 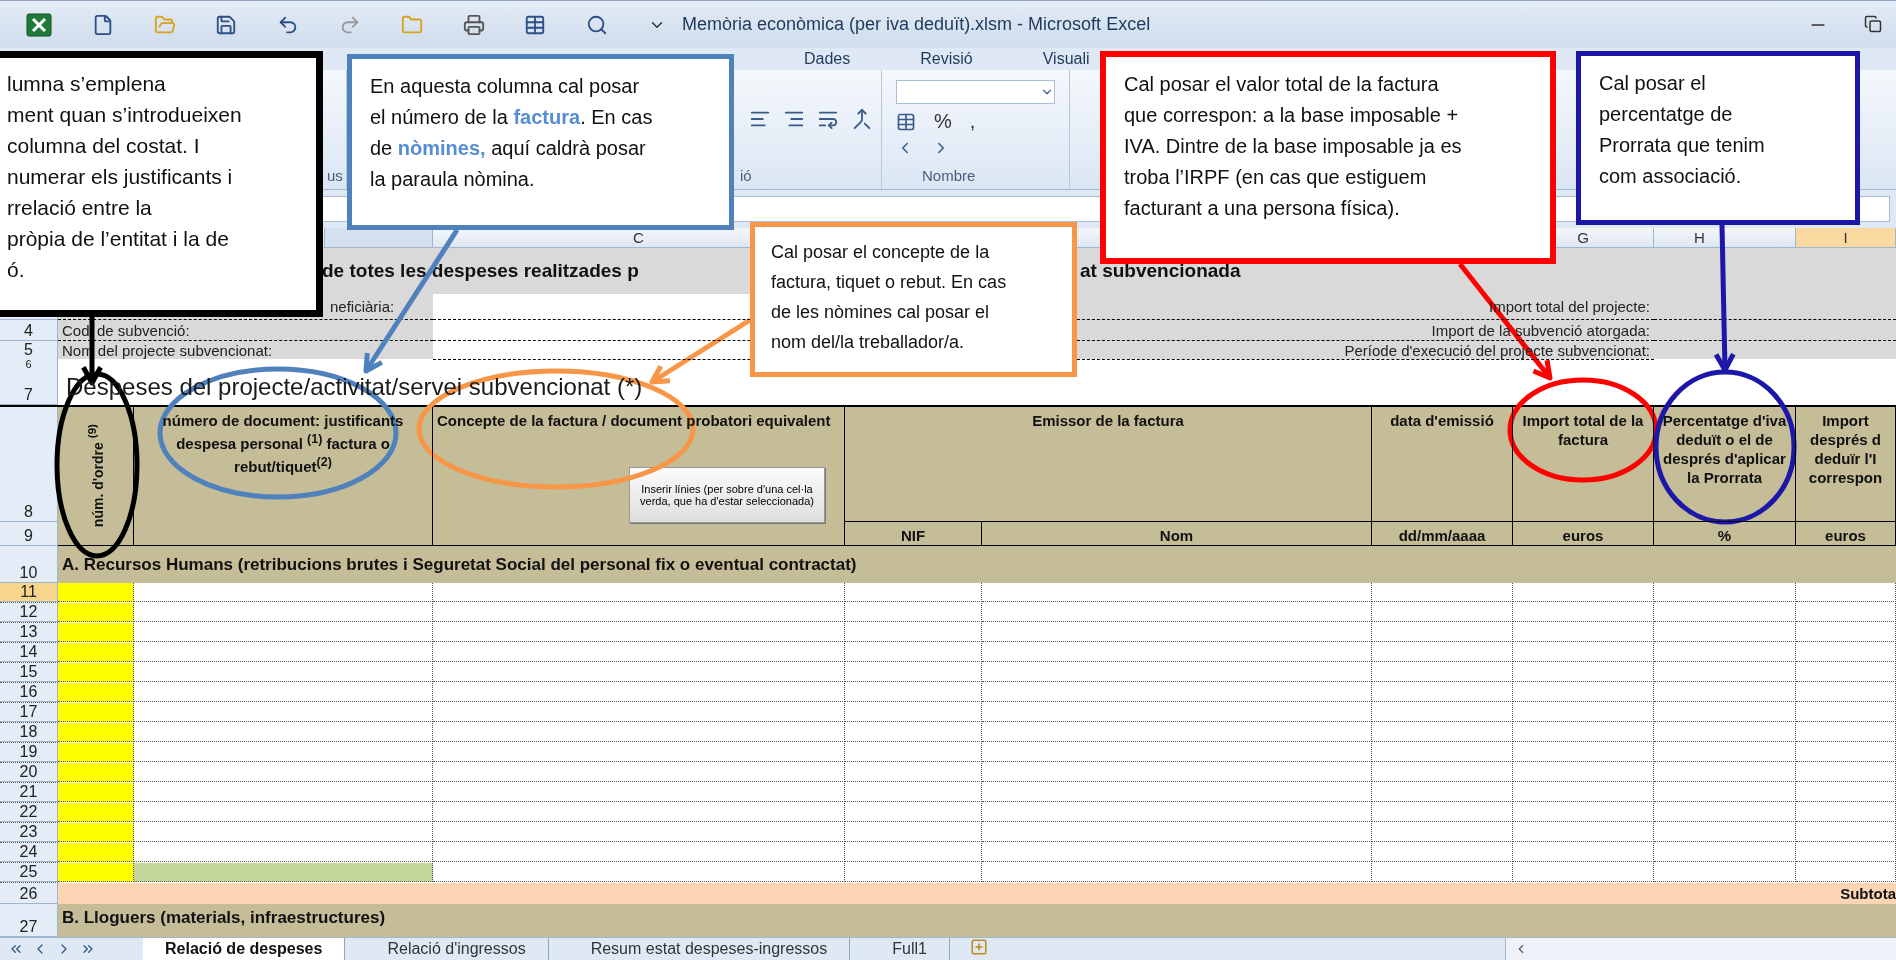 I want to click on row-number: 15, so click(x=29, y=672).